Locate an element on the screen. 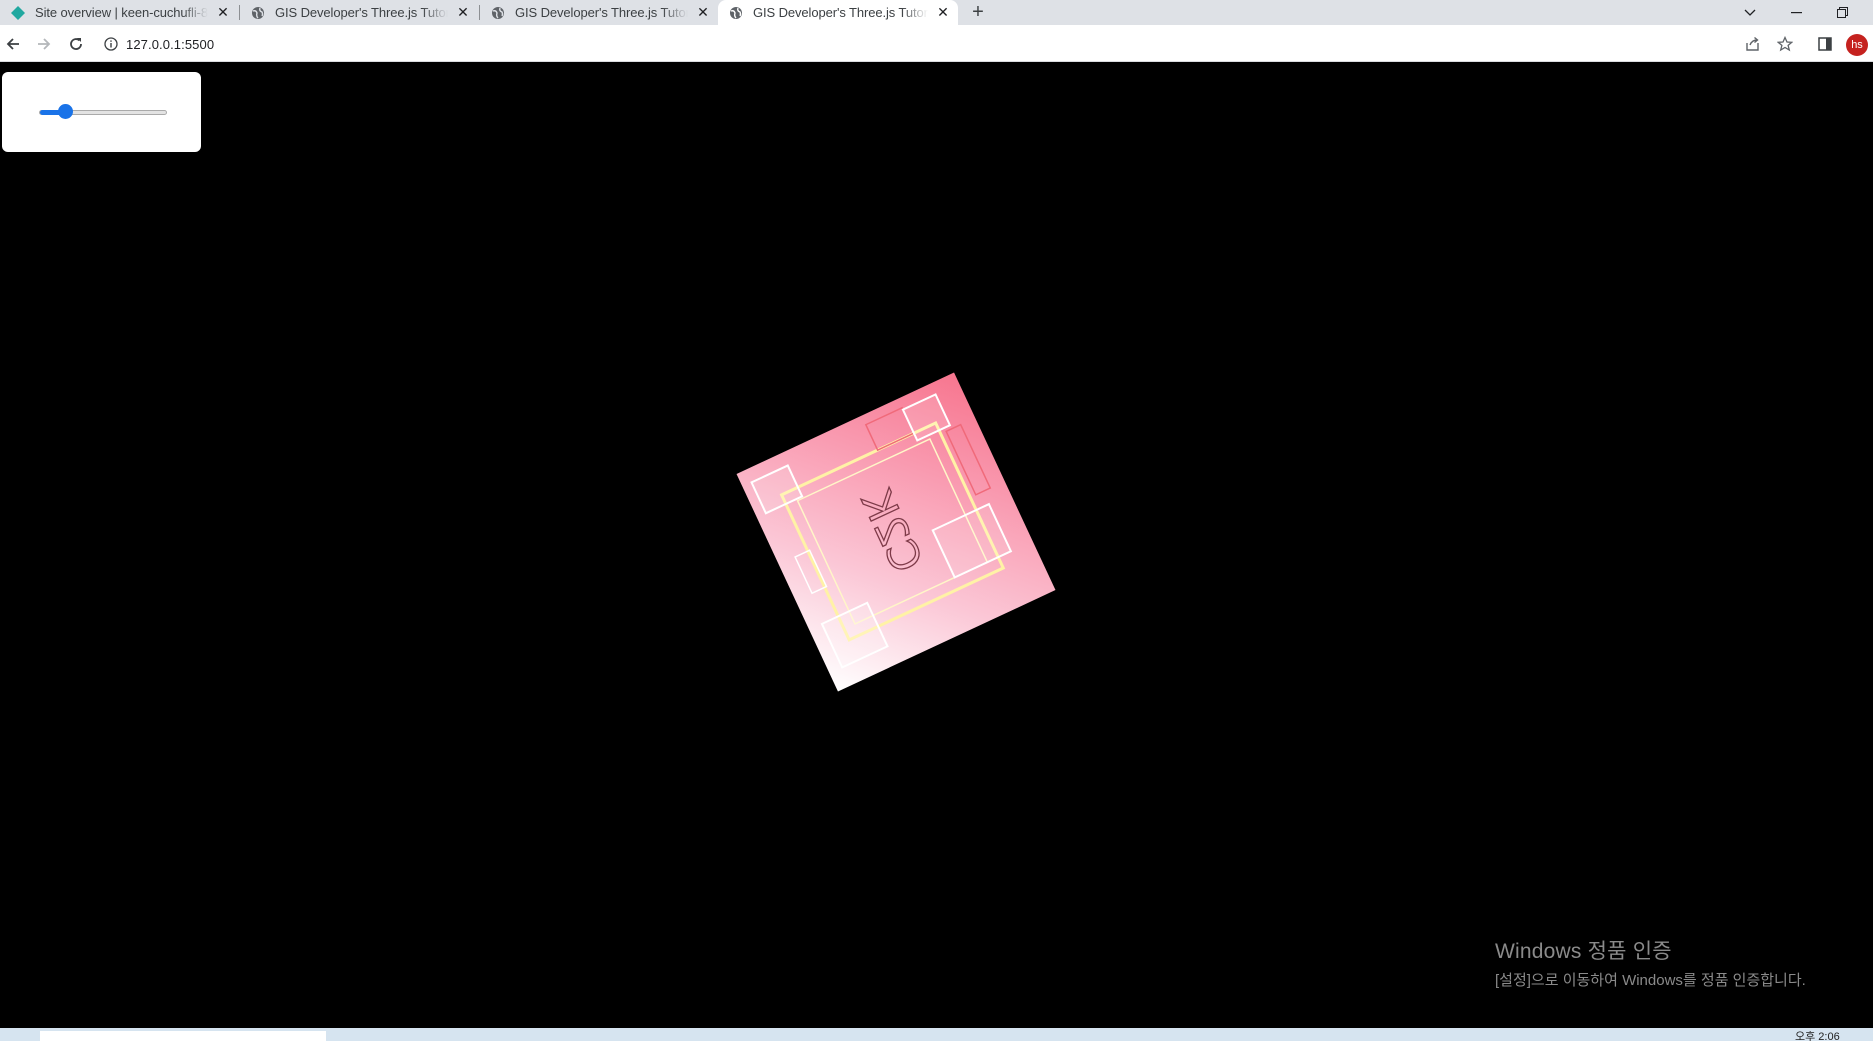 This screenshot has width=1873, height=1041. tab-gis-tutorial-active: GIS Developer's Three.js Tutorial ✕ is located at coordinates (838, 12).